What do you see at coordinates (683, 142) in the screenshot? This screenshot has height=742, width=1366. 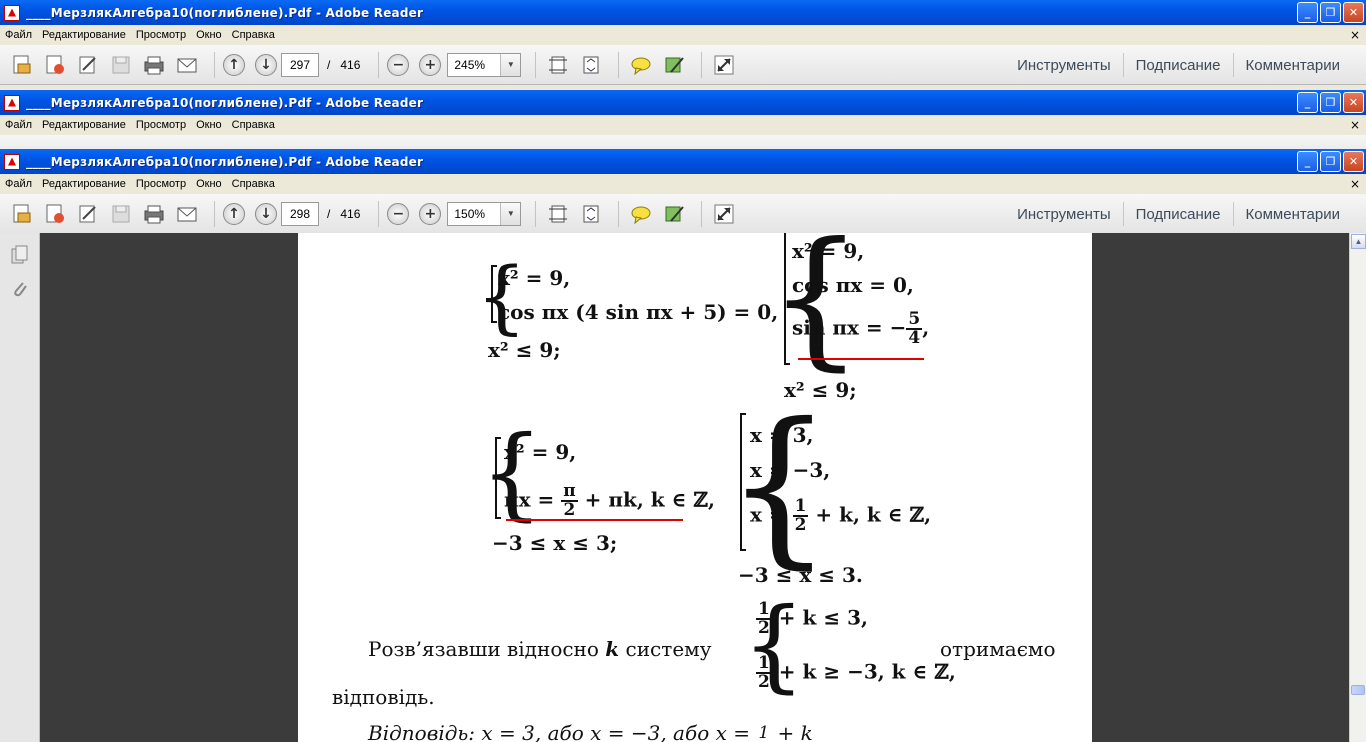 I see `toolbar-partial` at bounding box center [683, 142].